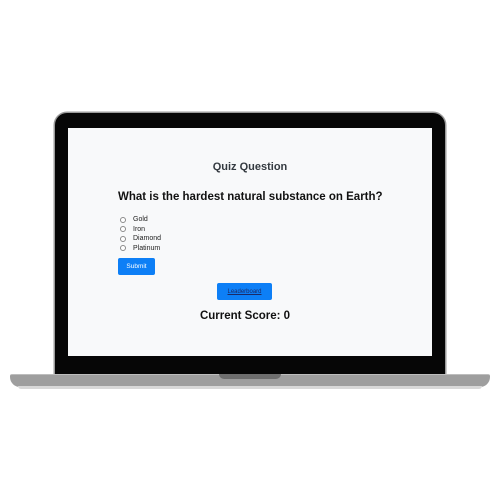 This screenshot has height=500, width=500. I want to click on leaderboard-button: Leaderboard, so click(244, 291).